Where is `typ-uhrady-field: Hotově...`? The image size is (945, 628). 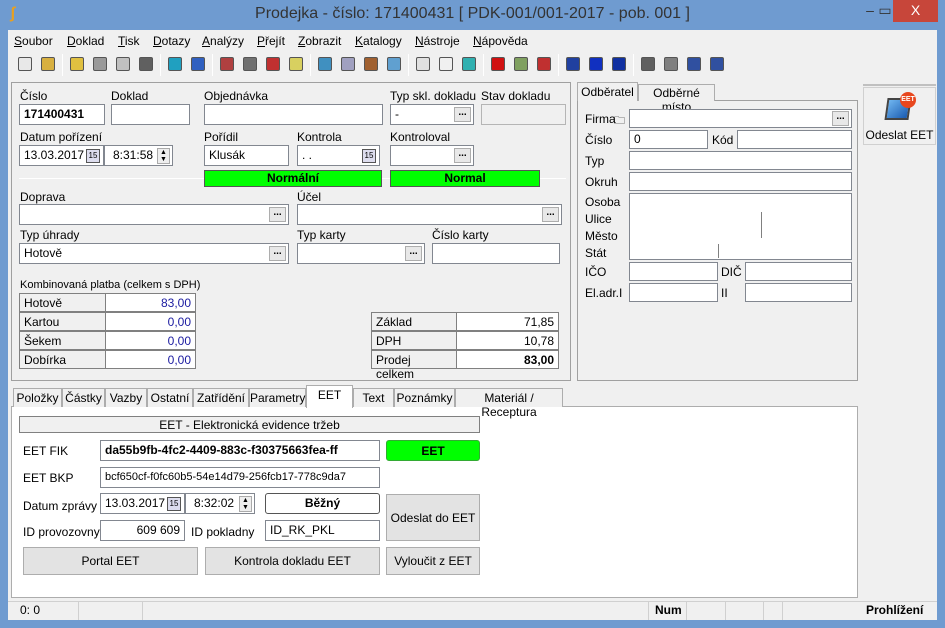
typ-uhrady-field: Hotově... is located at coordinates (154, 253).